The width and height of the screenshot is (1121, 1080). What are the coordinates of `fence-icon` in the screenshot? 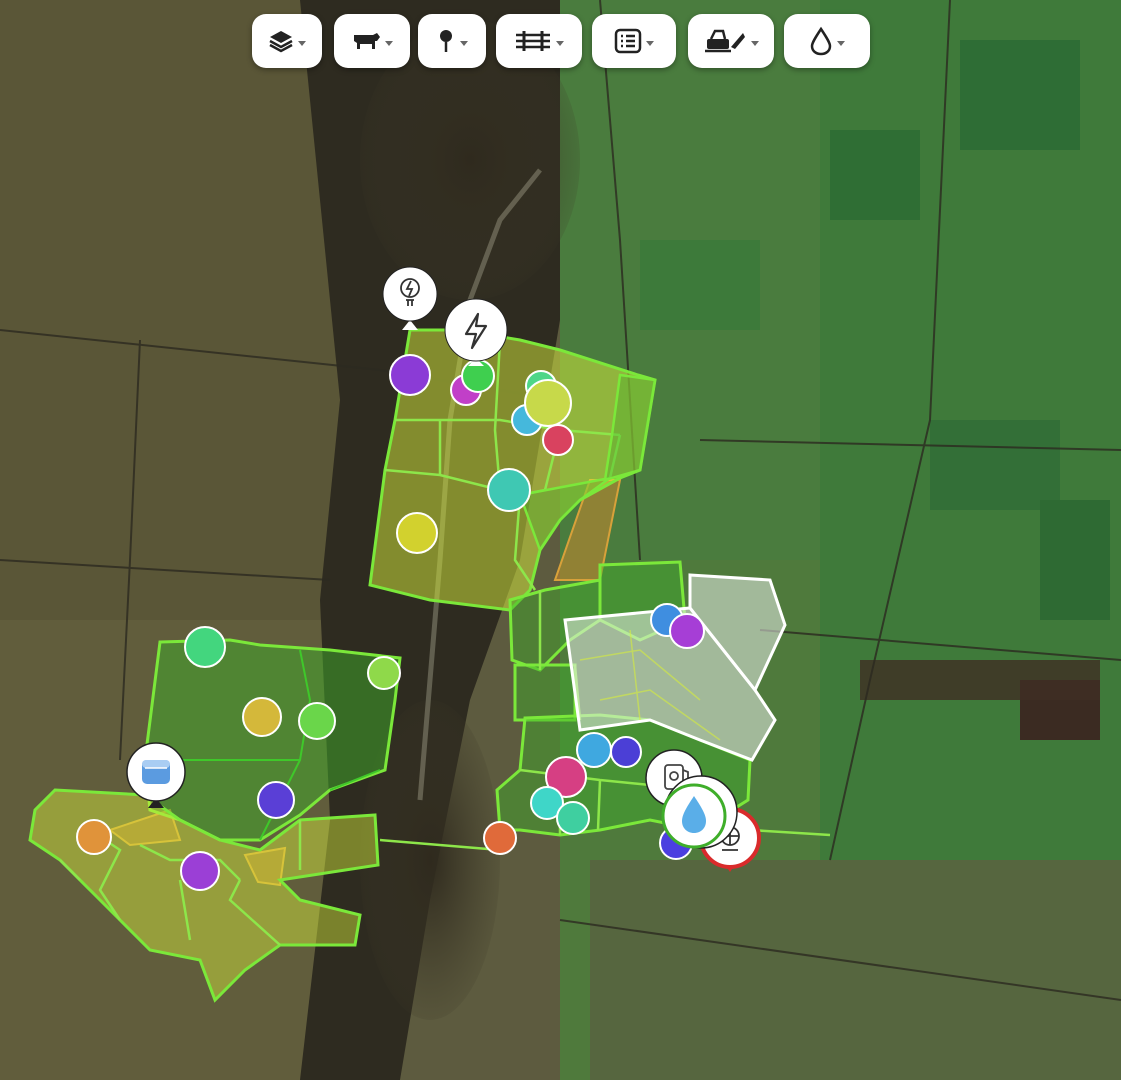 It's located at (533, 41).